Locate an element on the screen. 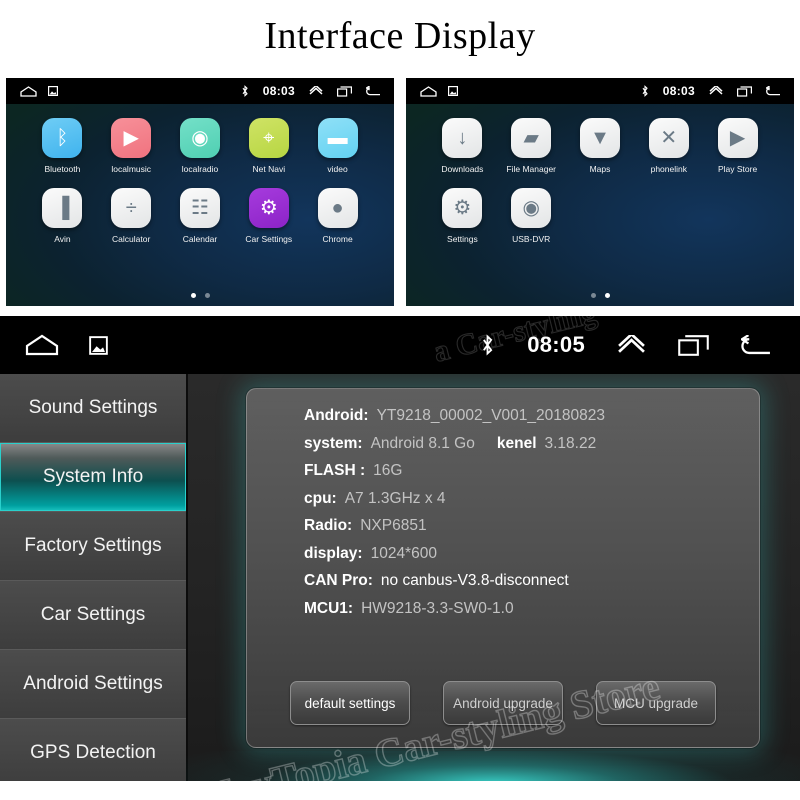 The width and height of the screenshot is (800, 800). sidebar-item-sound-settings: Sound Settings is located at coordinates (93, 408).